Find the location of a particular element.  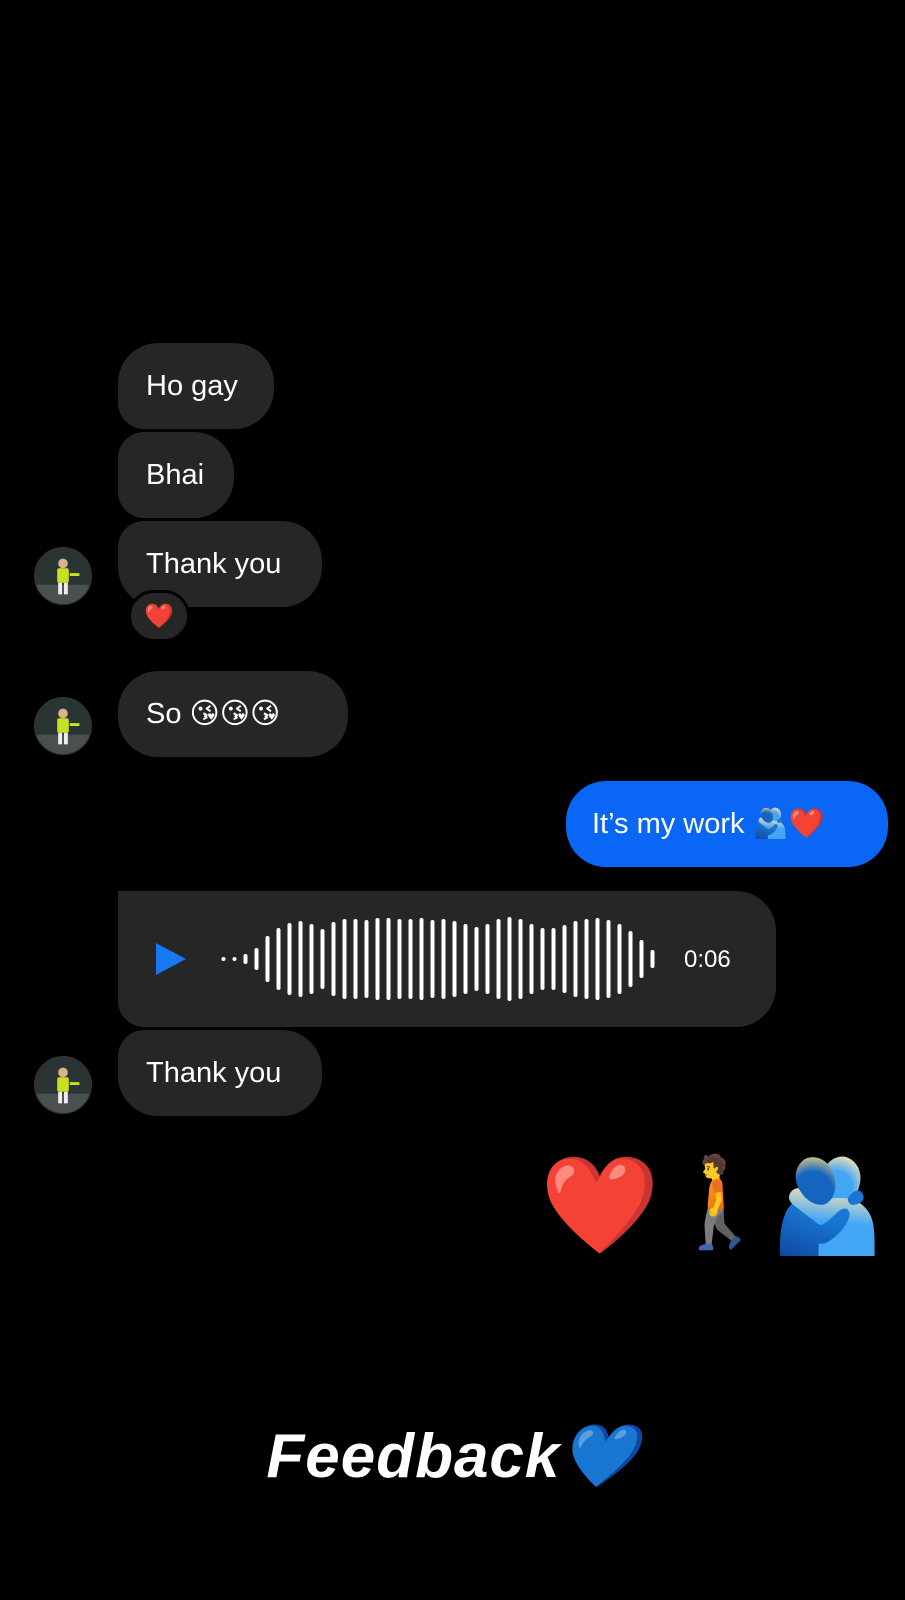

voice-message-bubble: 0:06 is located at coordinates (447, 959).